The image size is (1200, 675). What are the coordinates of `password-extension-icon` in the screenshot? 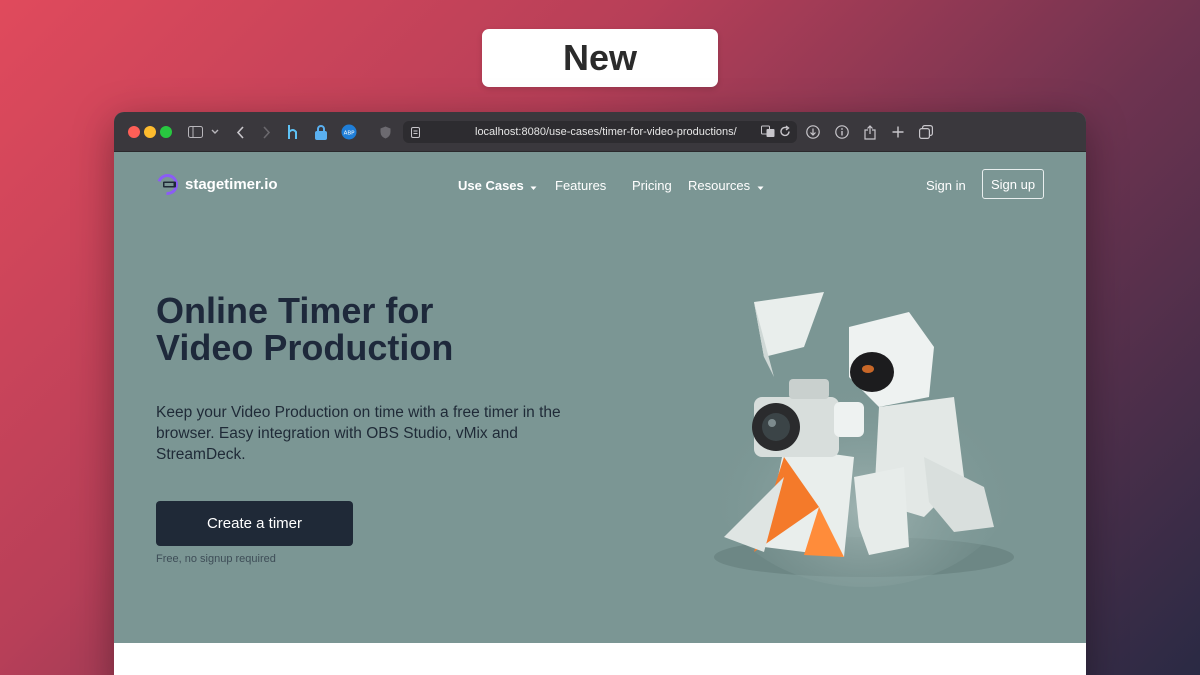 It's located at (321, 132).